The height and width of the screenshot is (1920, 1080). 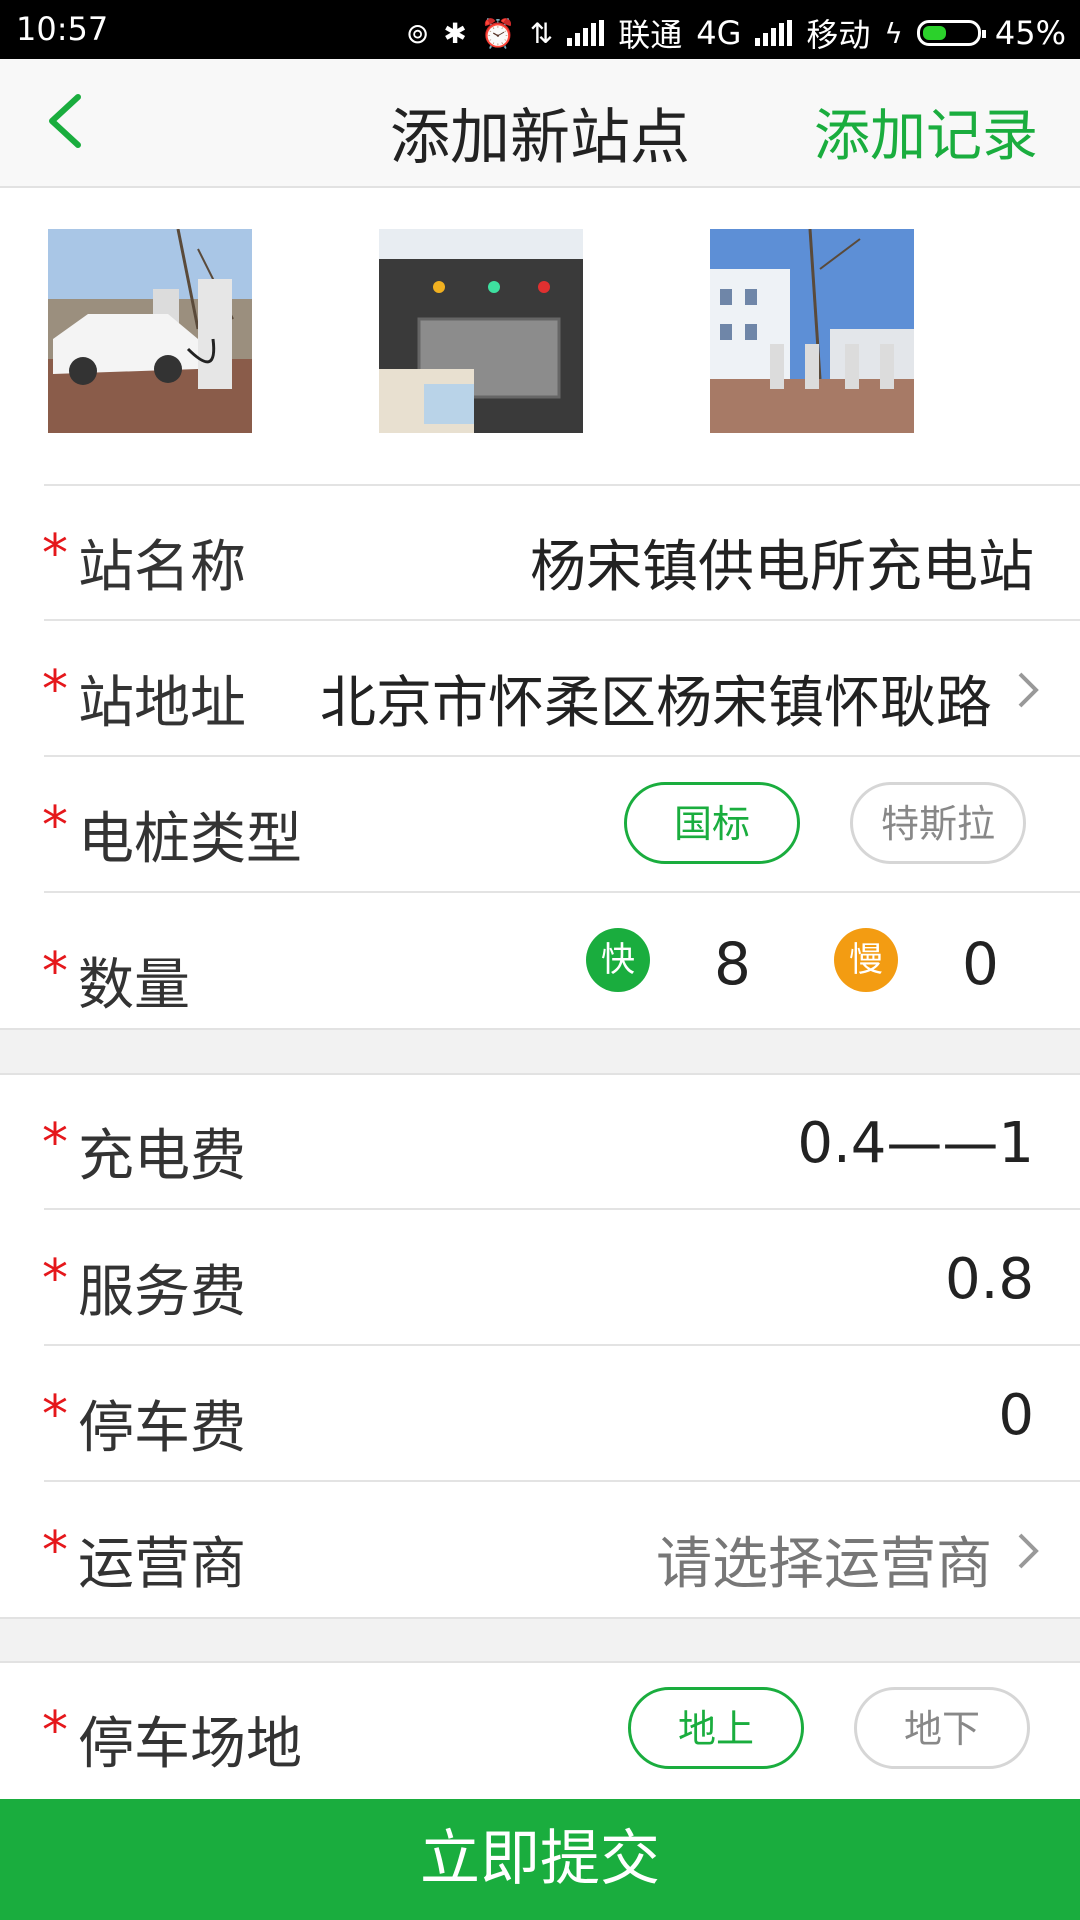 I want to click on charging-fee-row: * 充电费 0.4——1, so click(x=540, y=1142).